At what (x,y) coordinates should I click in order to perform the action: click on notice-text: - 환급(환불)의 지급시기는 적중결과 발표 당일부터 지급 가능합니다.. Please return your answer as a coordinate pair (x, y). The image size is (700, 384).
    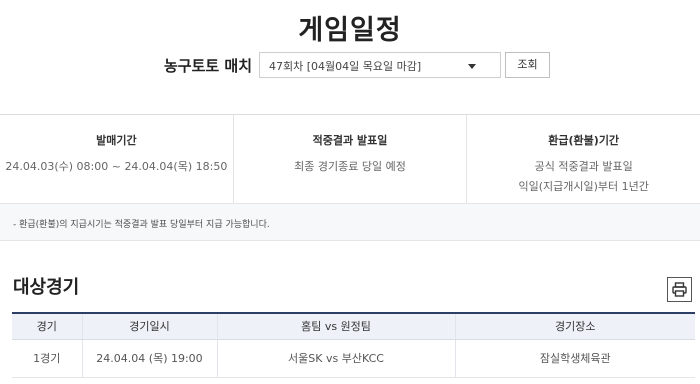
    Looking at the image, I should click on (141, 225).